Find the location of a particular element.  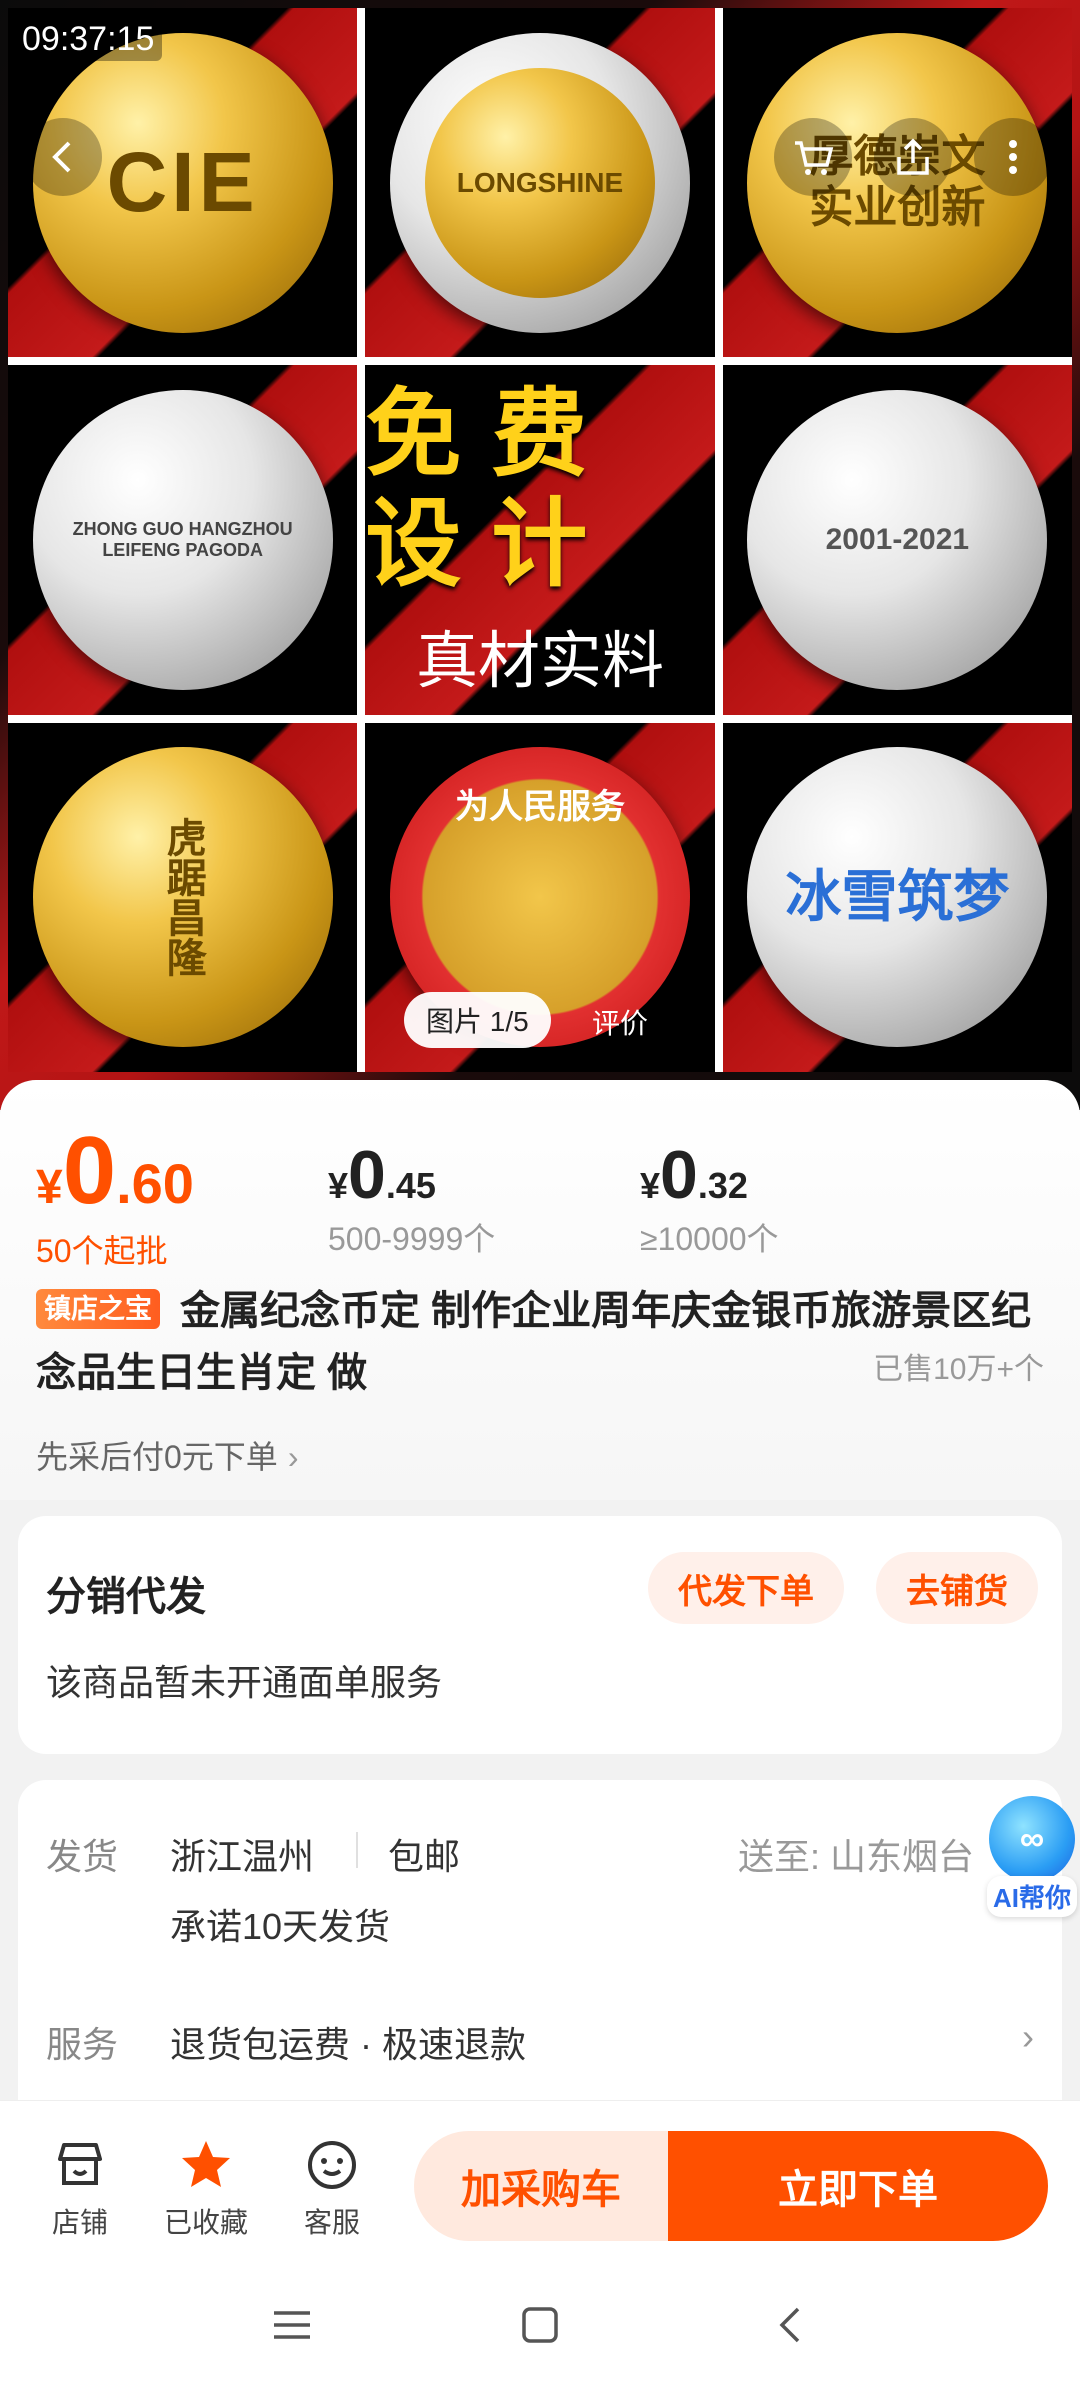

share-icon is located at coordinates (913, 156).